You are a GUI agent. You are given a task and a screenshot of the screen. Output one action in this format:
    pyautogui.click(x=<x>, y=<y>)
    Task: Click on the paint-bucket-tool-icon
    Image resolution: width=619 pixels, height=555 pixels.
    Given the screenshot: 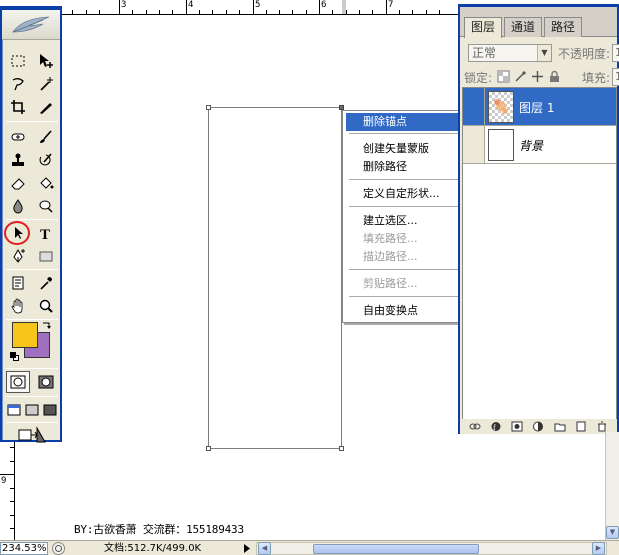 What is the action you would take?
    pyautogui.click(x=46, y=183)
    